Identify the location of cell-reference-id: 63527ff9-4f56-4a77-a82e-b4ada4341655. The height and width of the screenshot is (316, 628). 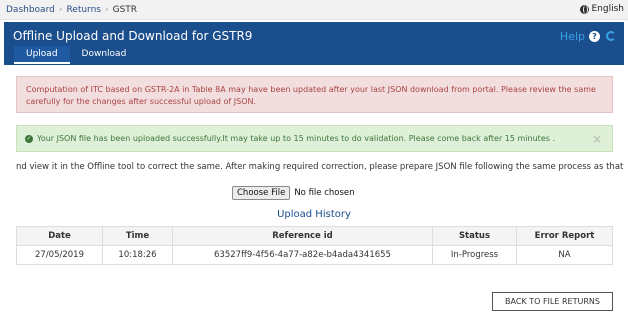
(302, 255).